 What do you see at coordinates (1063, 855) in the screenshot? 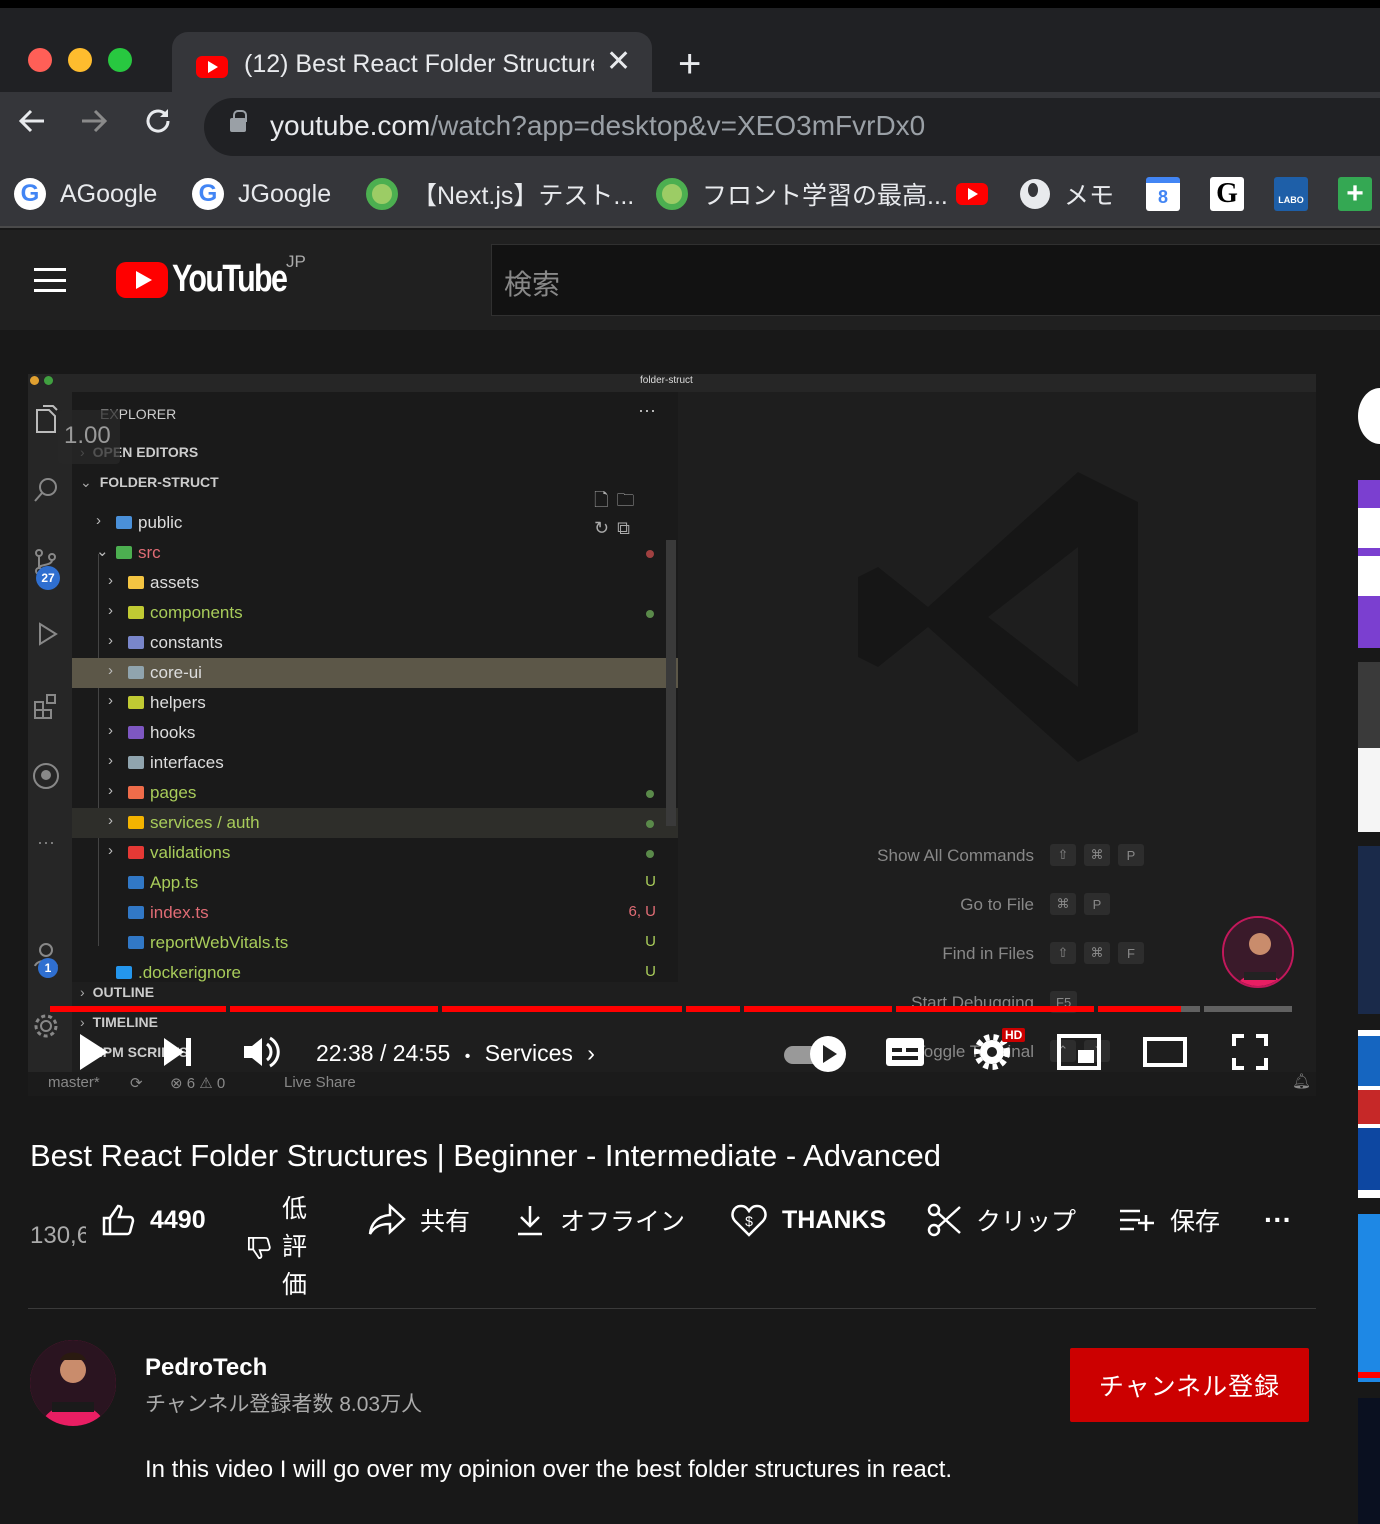
I see `keycap: ⇧` at bounding box center [1063, 855].